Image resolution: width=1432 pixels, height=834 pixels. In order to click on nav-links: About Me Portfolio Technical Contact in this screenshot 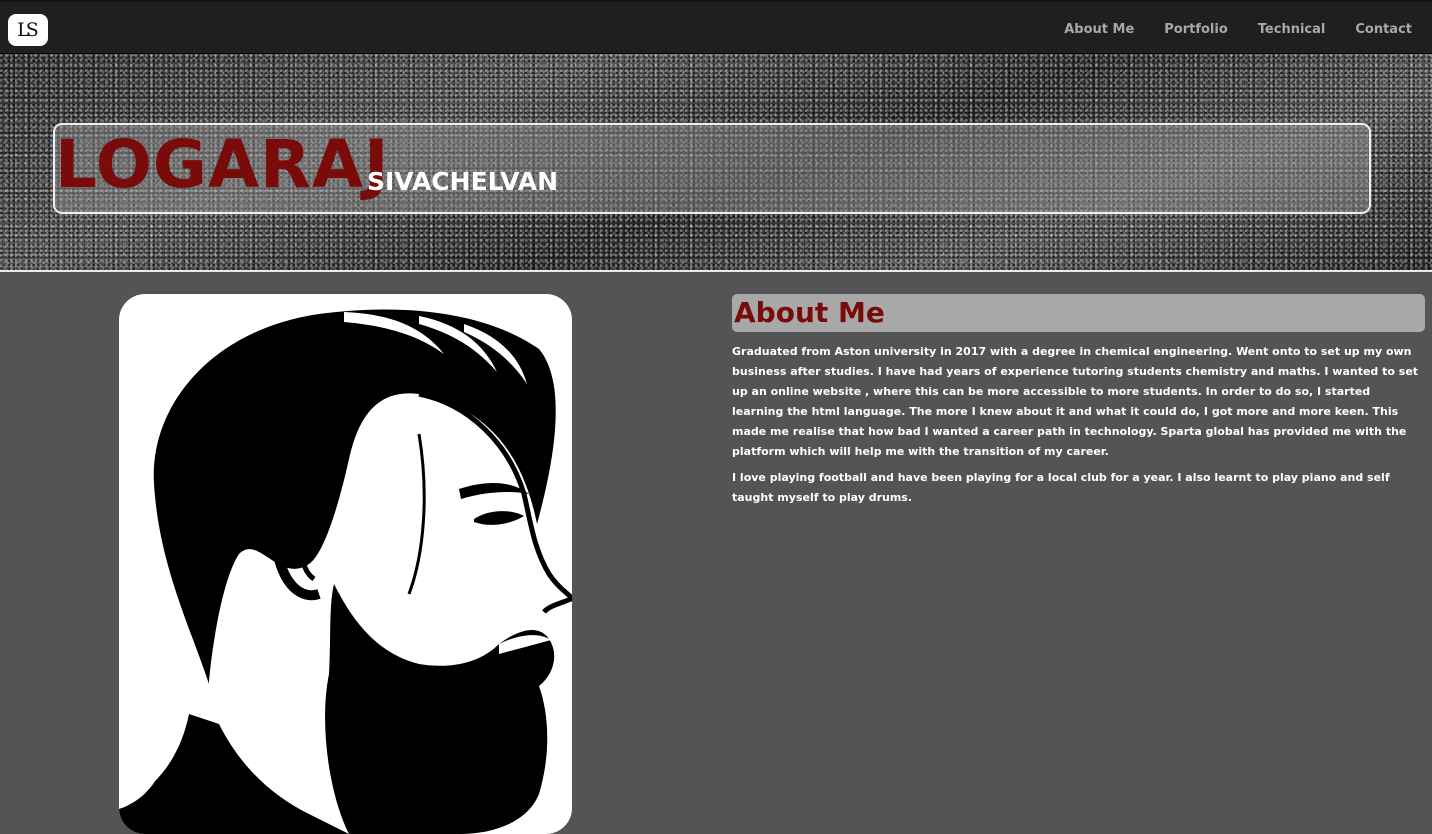, I will do `click(1223, 29)`.